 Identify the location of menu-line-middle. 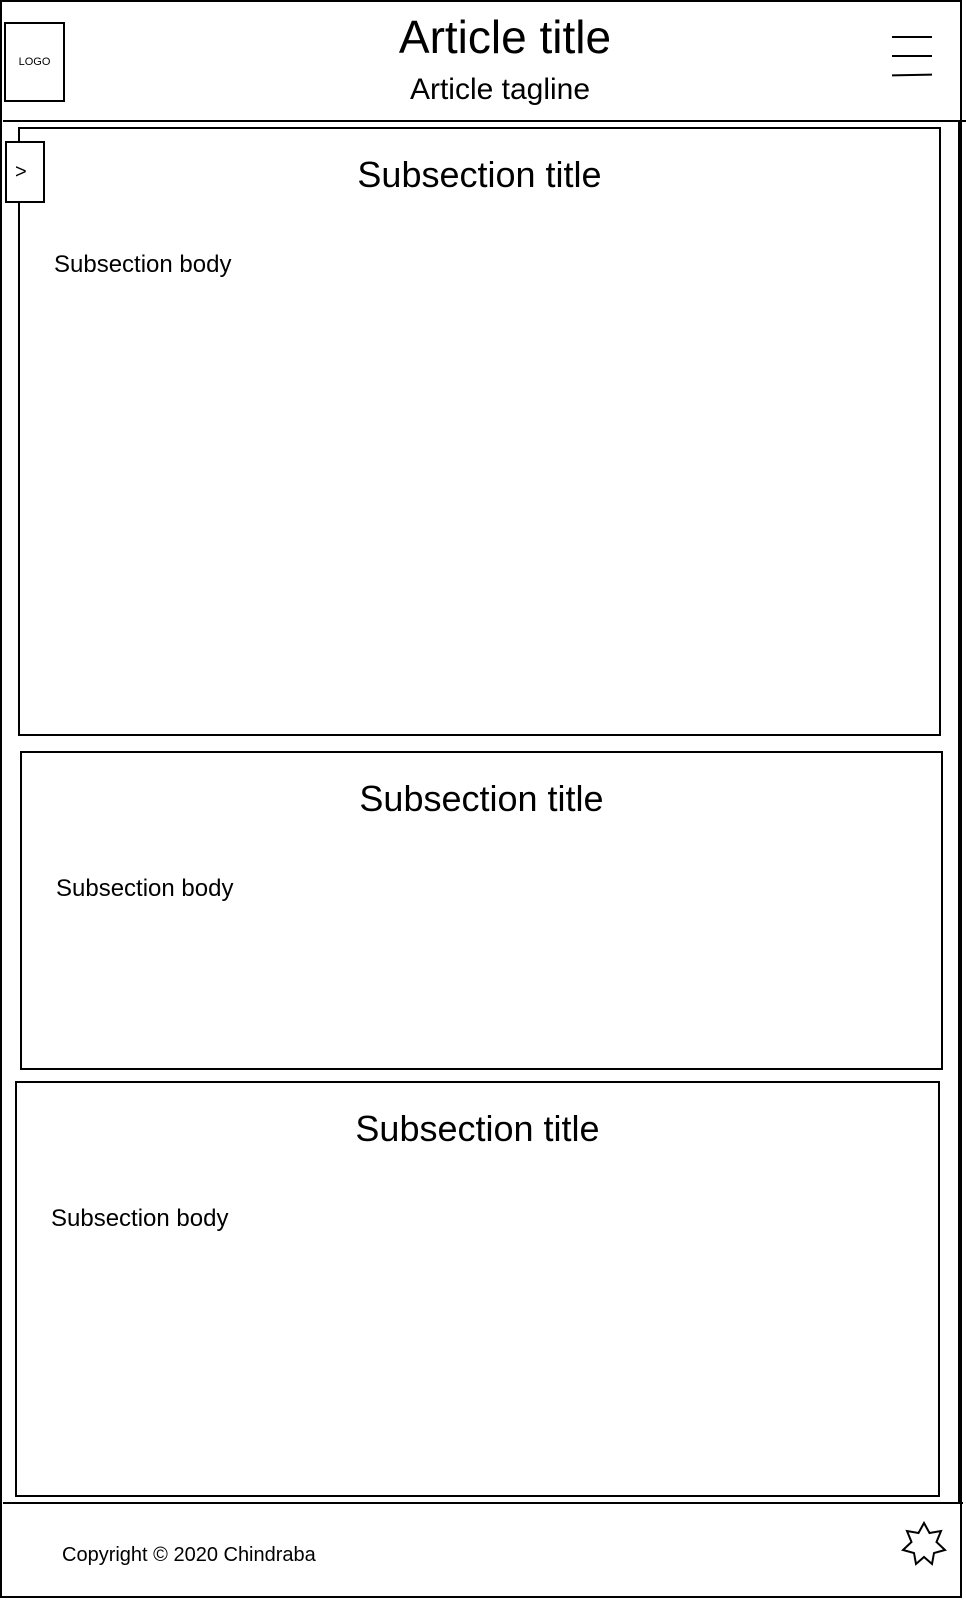
(912, 56).